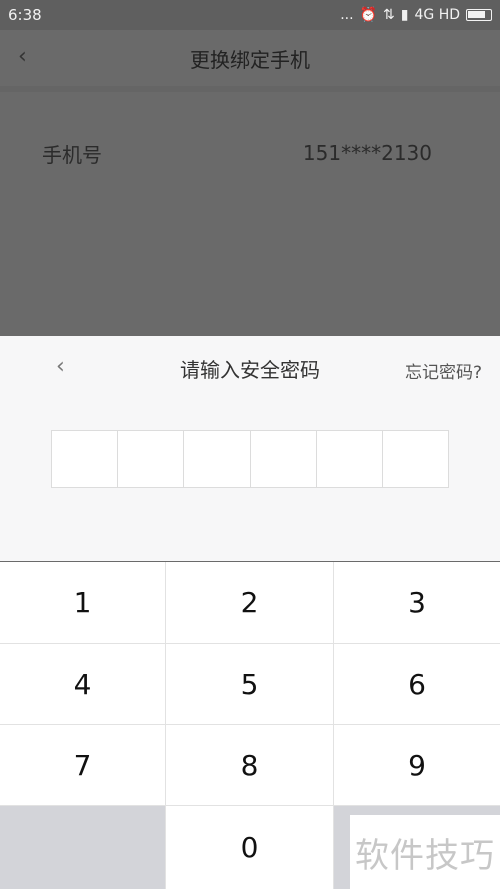 This screenshot has width=500, height=889. What do you see at coordinates (417, 765) in the screenshot?
I see `key-9: 9` at bounding box center [417, 765].